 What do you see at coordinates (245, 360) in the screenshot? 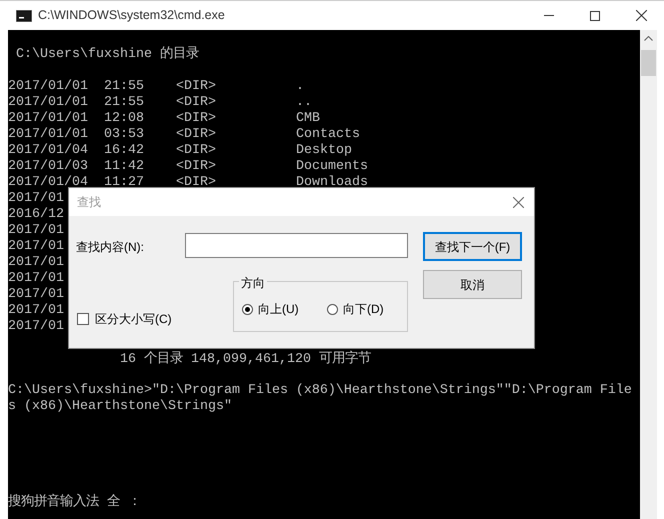
I see `summary-text: 16 个目录 148,099,461,120 可用字节` at bounding box center [245, 360].